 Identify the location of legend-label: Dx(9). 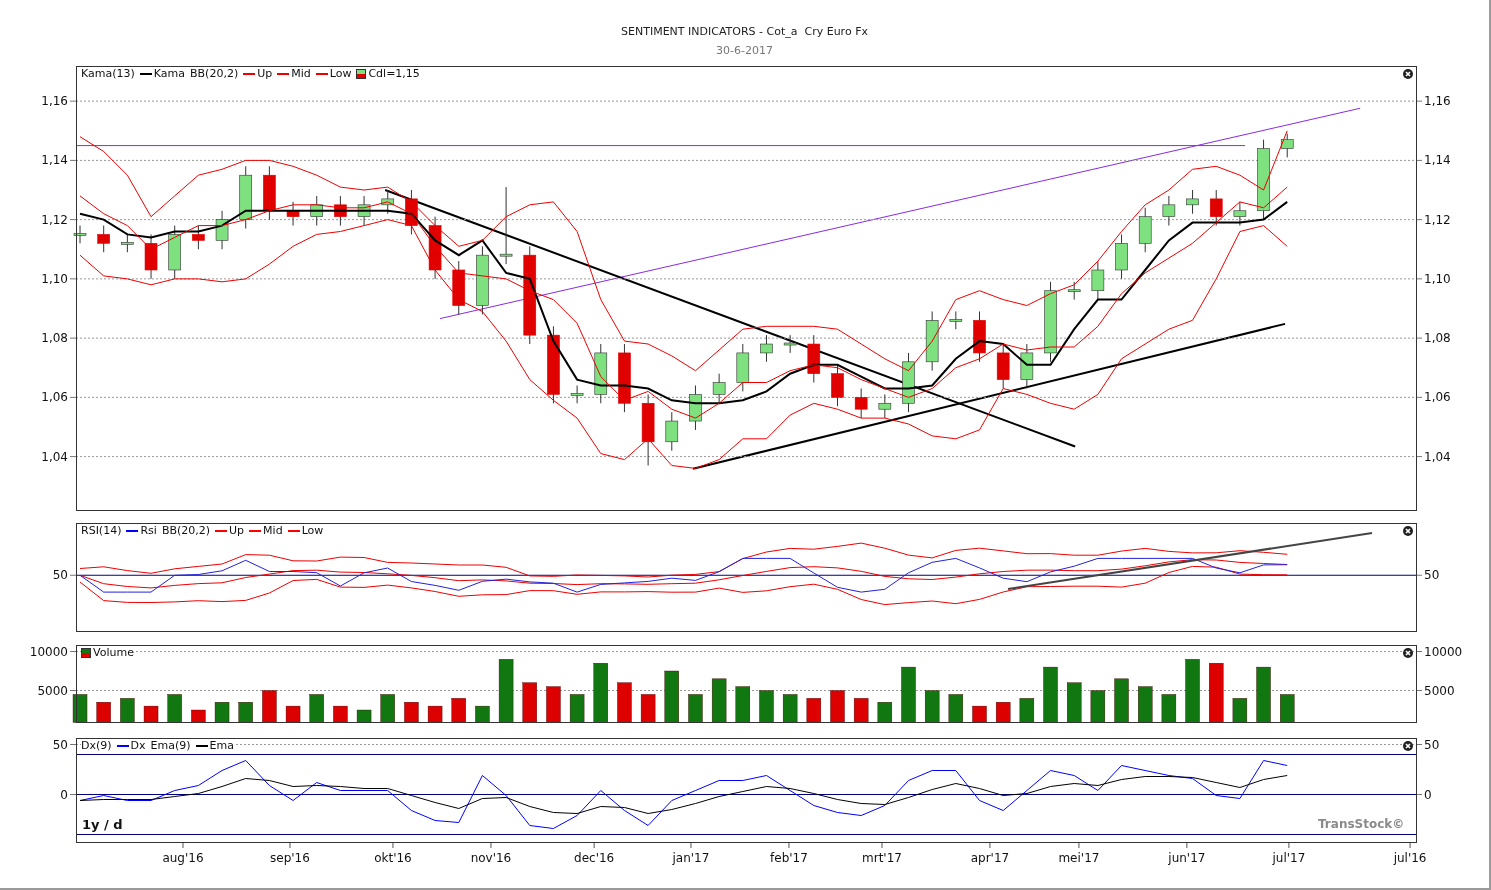
(96, 745).